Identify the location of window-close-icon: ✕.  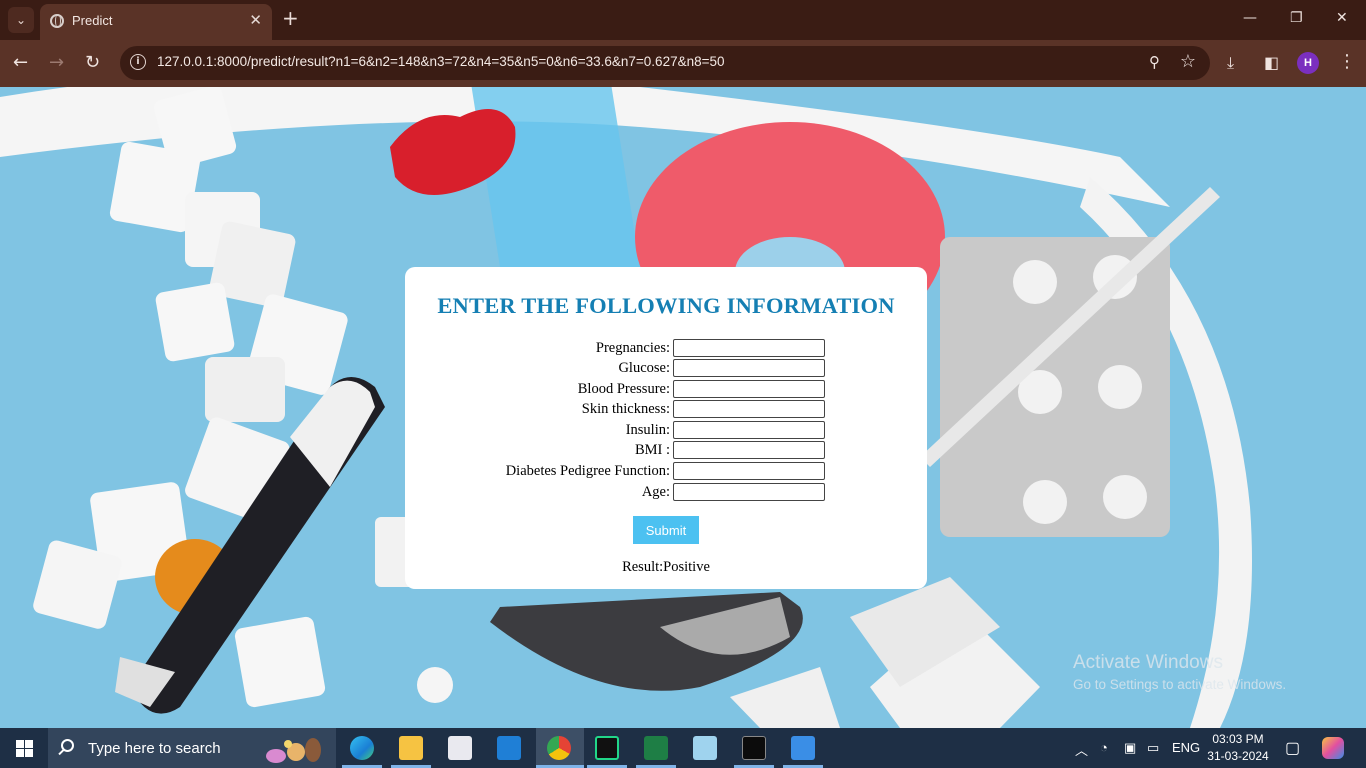
(1342, 18).